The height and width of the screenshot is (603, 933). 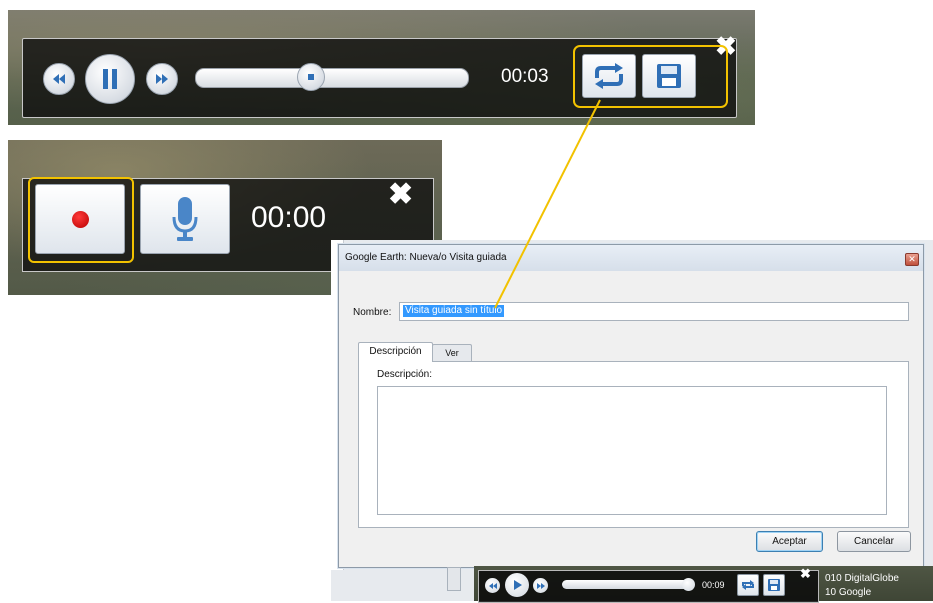 What do you see at coordinates (713, 585) in the screenshot?
I see `mini-time-display: 00:09` at bounding box center [713, 585].